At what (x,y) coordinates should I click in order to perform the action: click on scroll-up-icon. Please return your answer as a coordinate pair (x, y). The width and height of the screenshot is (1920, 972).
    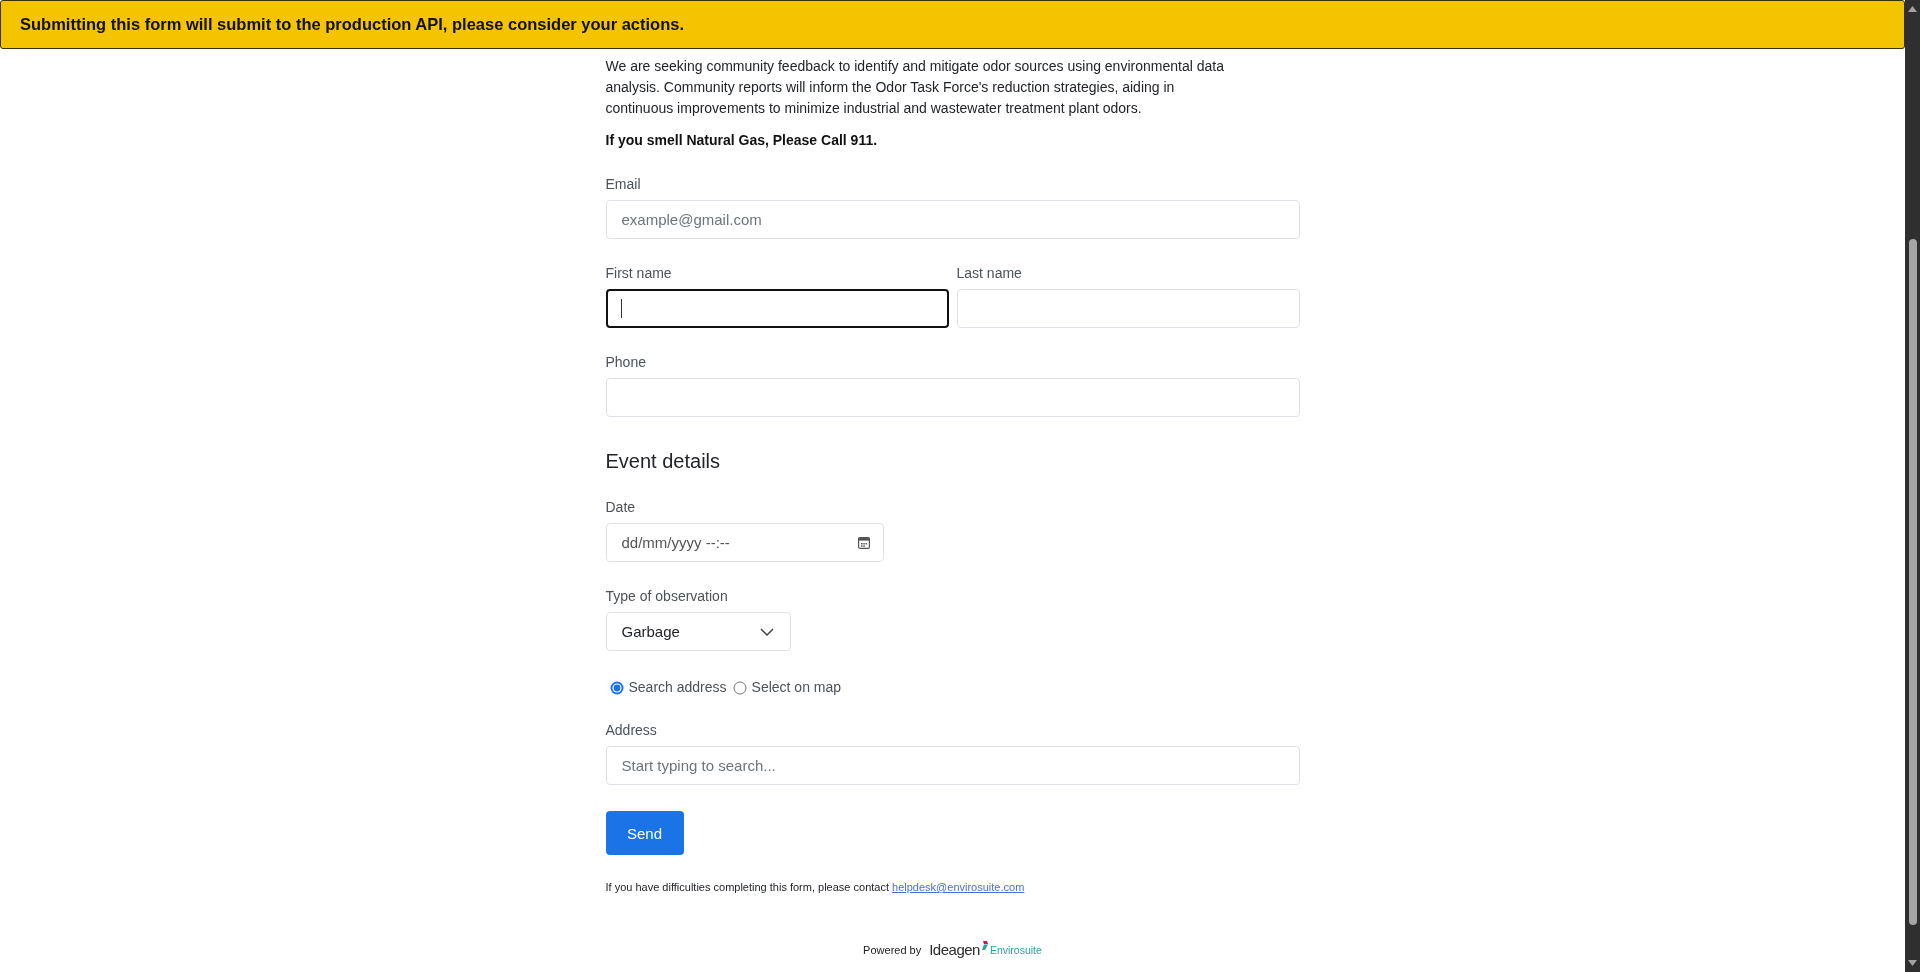
    Looking at the image, I should click on (1912, 9).